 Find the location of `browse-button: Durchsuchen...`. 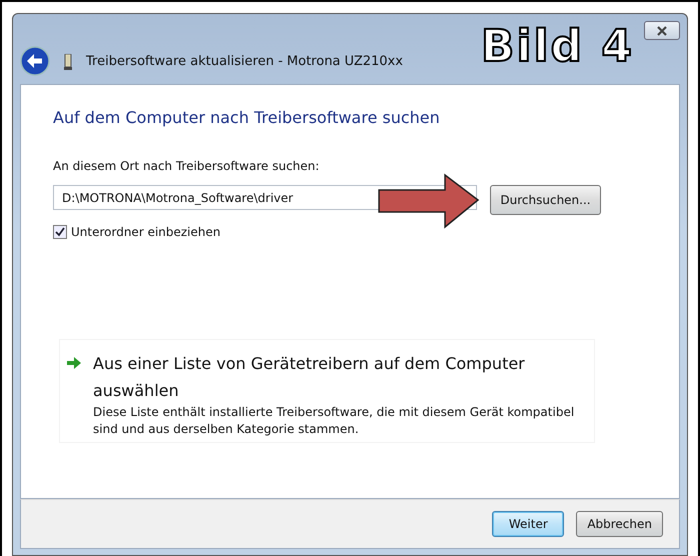

browse-button: Durchsuchen... is located at coordinates (545, 200).